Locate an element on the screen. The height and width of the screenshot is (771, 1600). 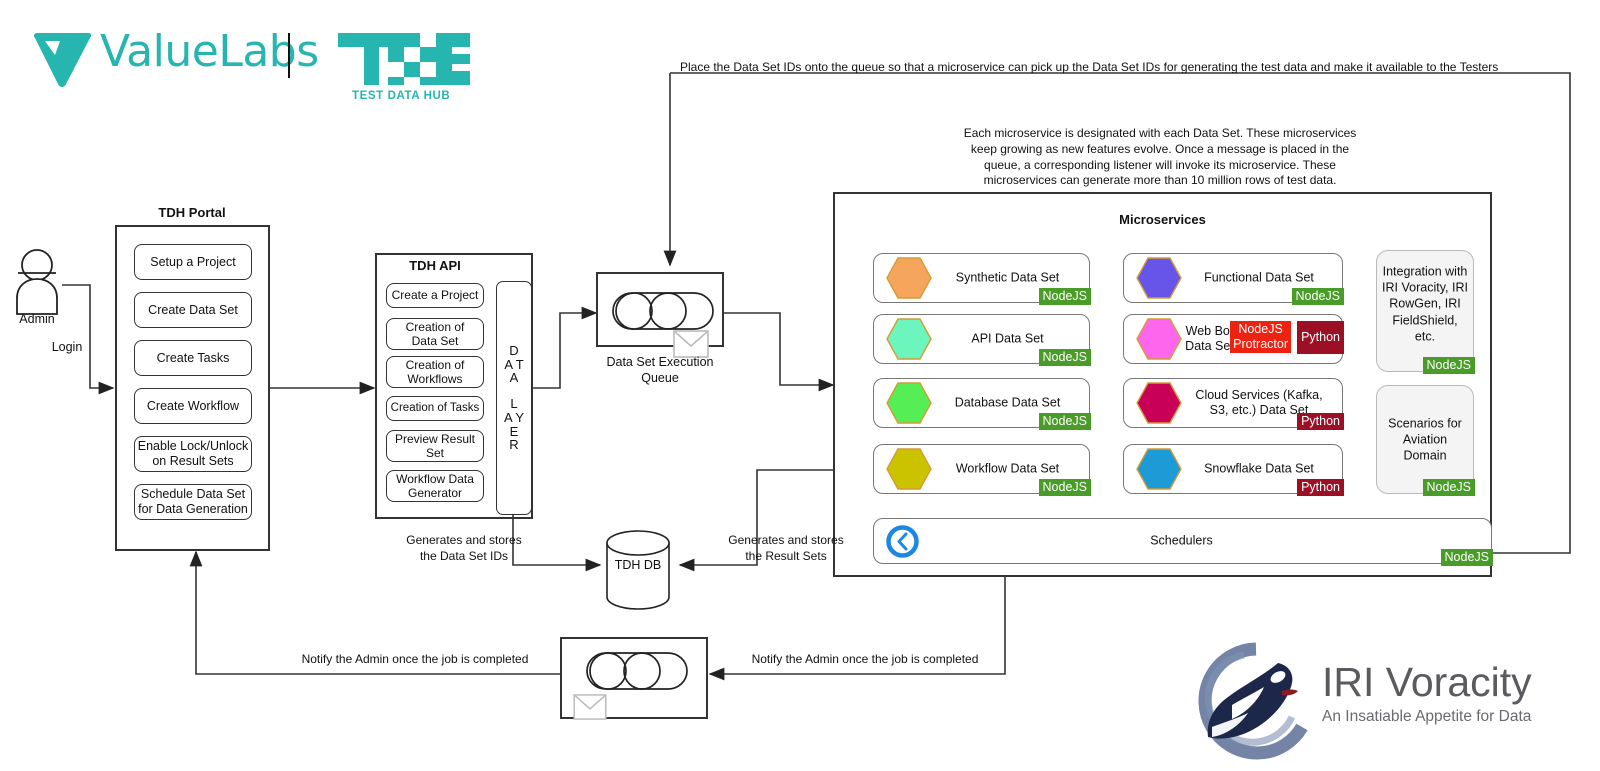
api-item-creation-of-workflows: Creation of Workflows is located at coordinates (435, 372).